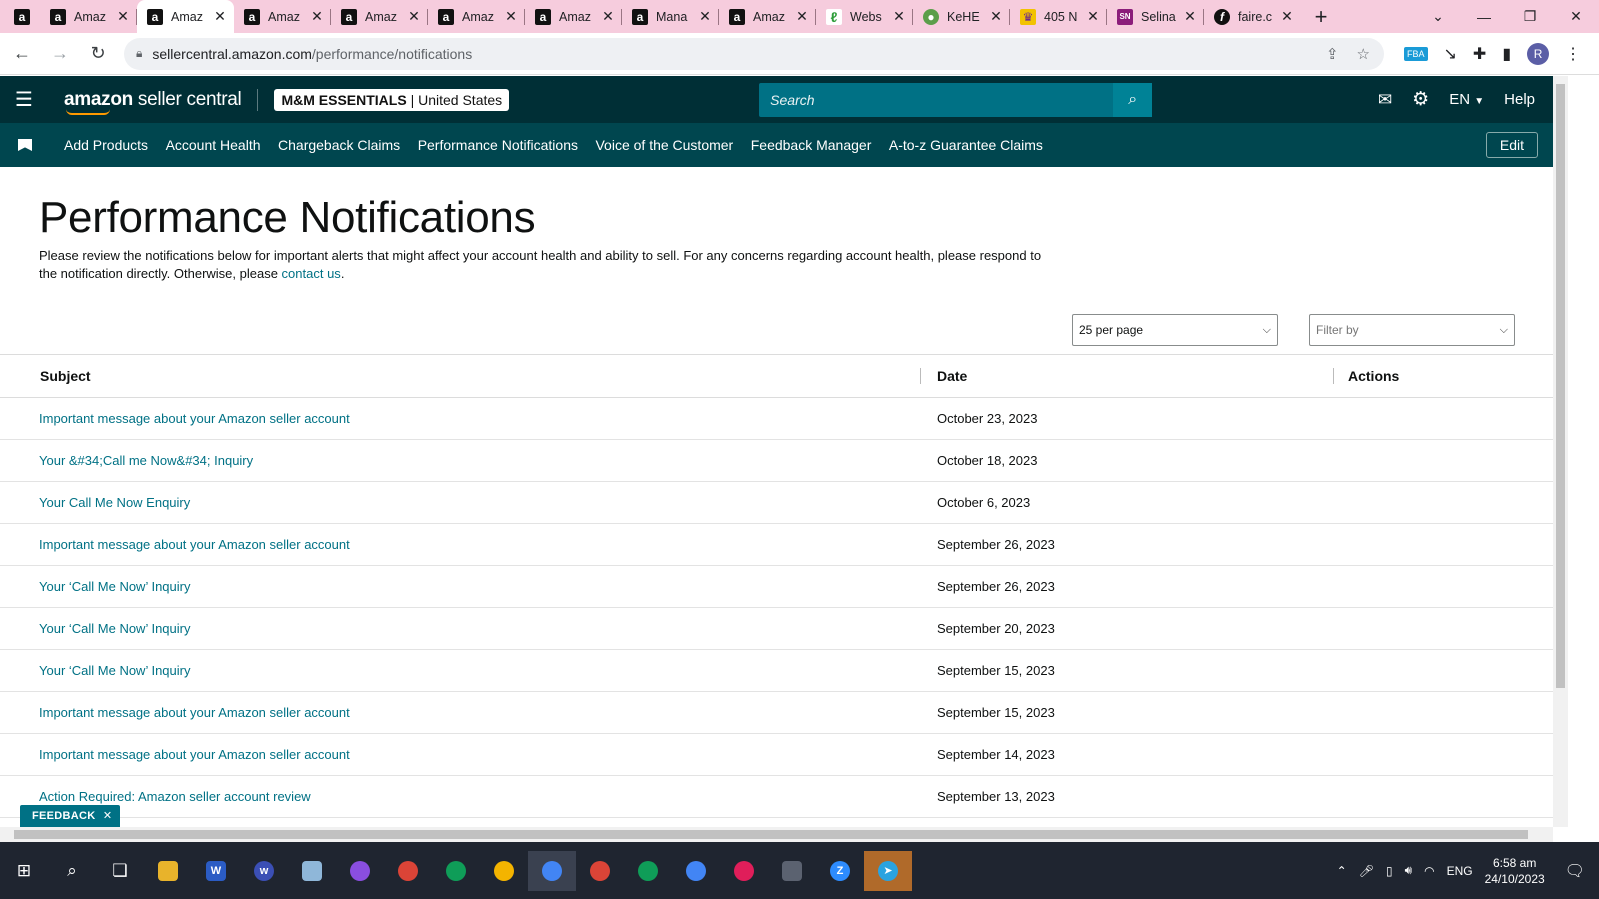  What do you see at coordinates (146, 460) in the screenshot?
I see `notification-subject-link: Your &#34;Call me Now&#34; Inquiry` at bounding box center [146, 460].